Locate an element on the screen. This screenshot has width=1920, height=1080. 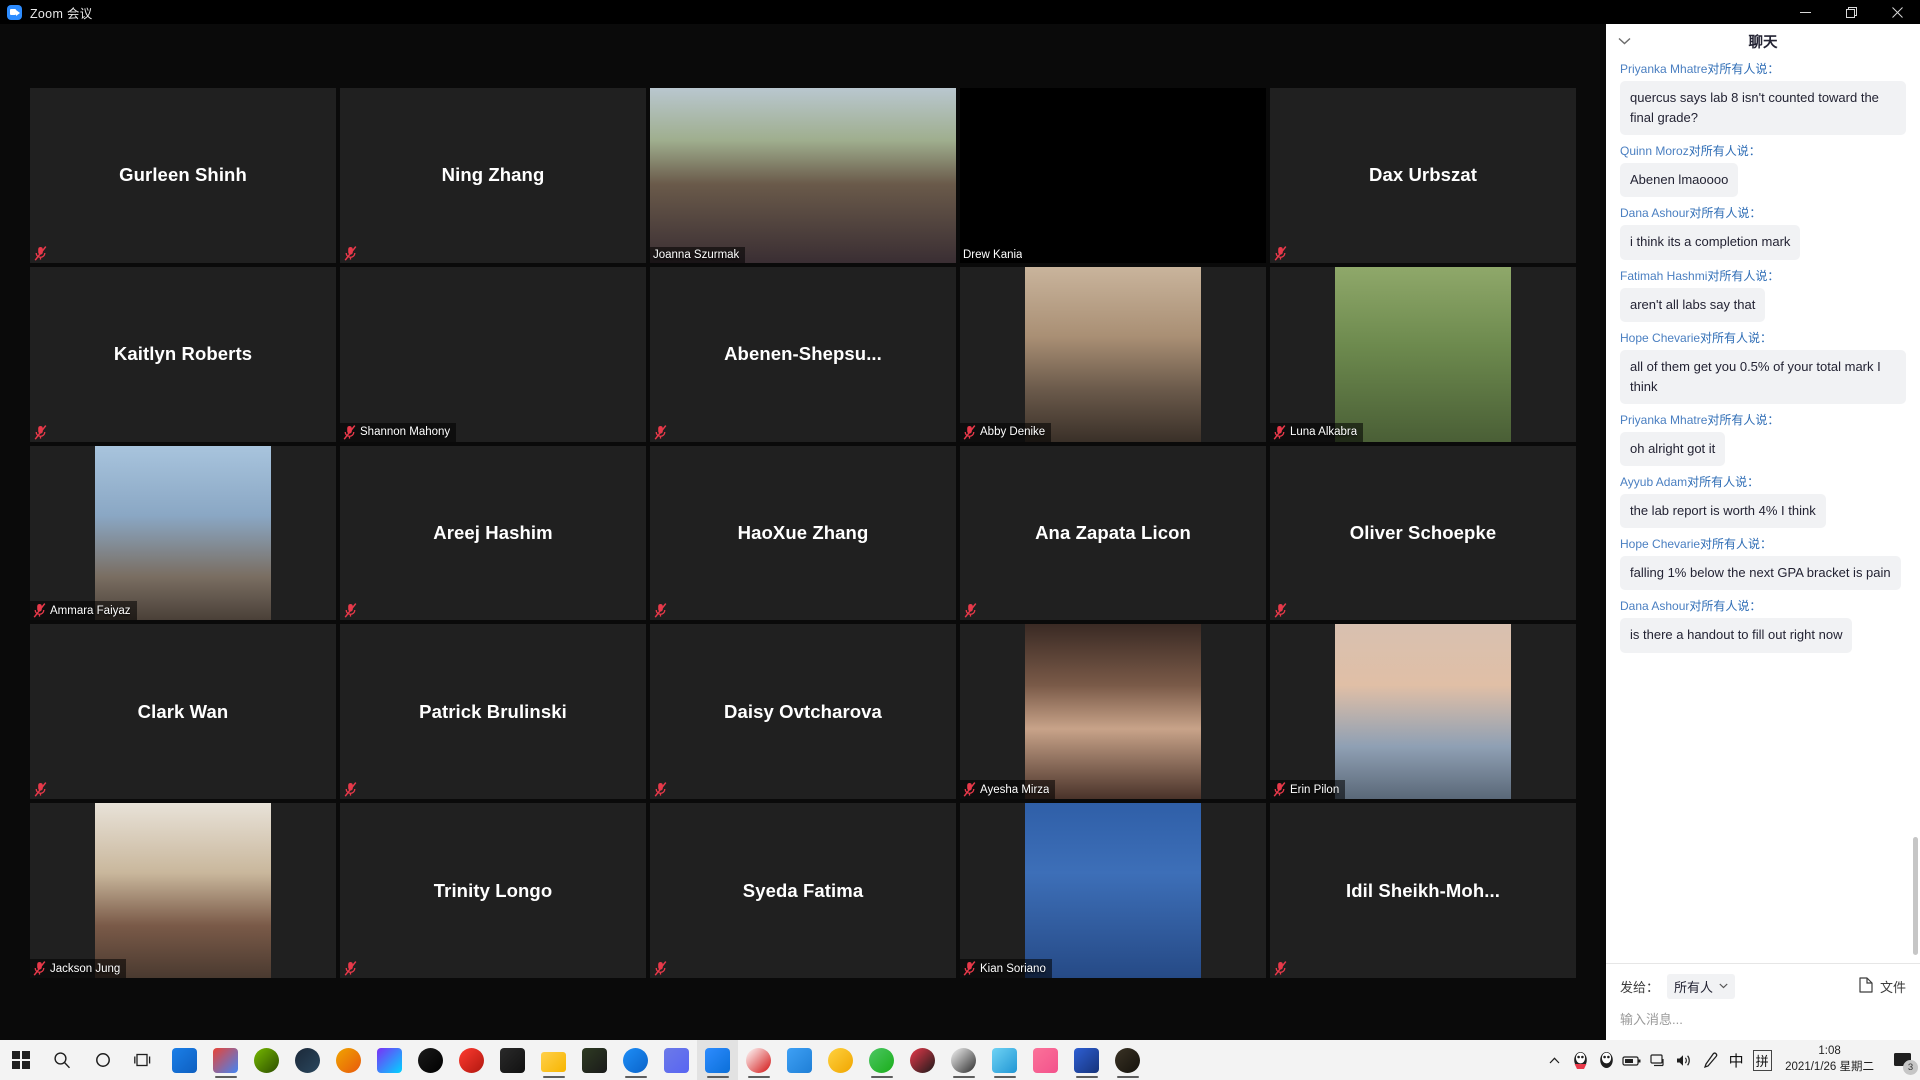
maximize-button is located at coordinates (1851, 12).